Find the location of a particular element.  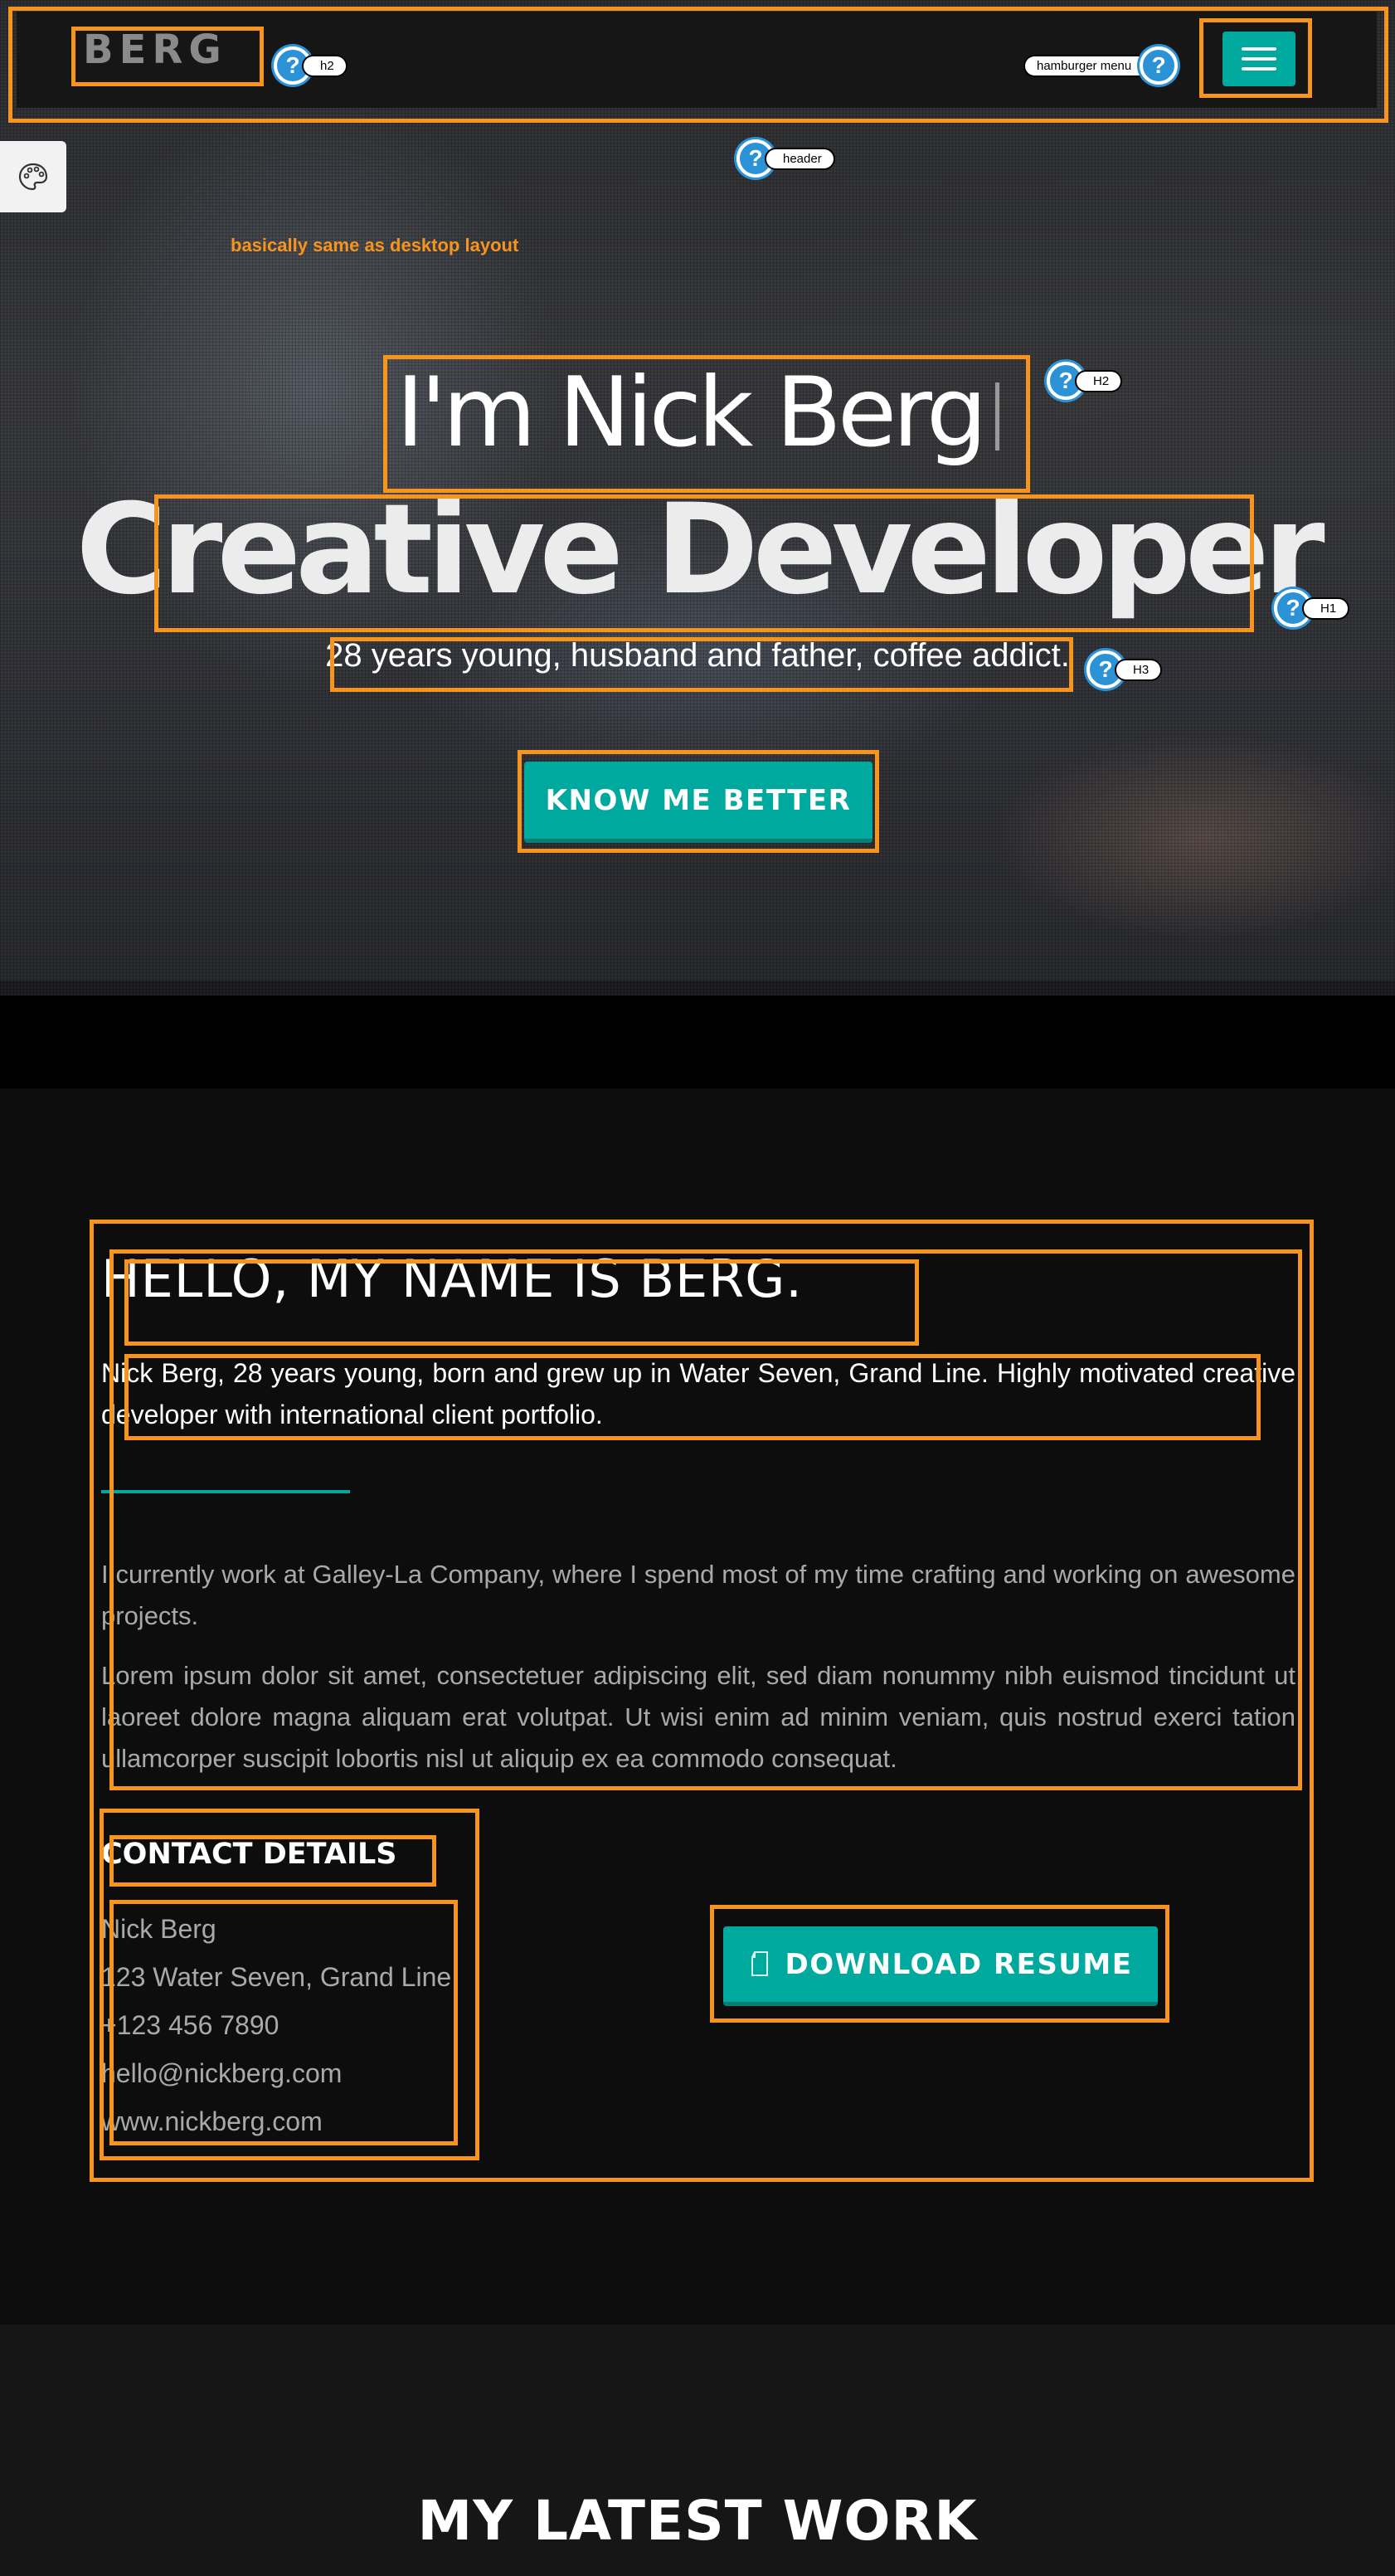

annotation-box-logo is located at coordinates (167, 56).